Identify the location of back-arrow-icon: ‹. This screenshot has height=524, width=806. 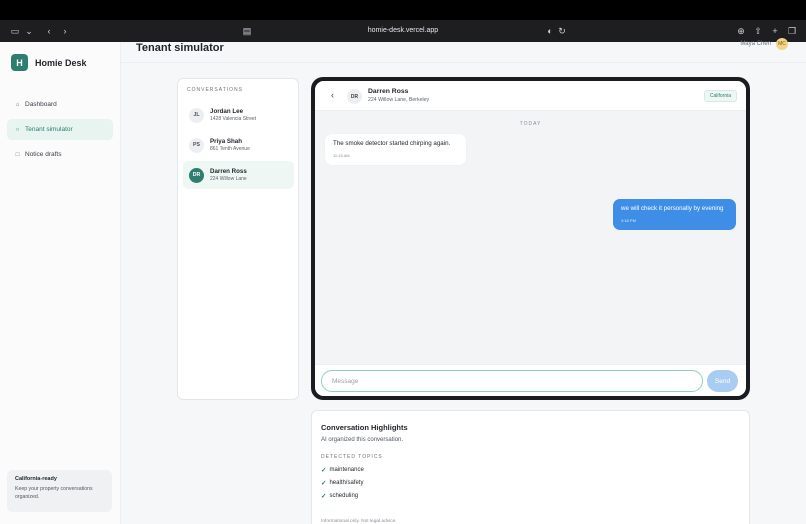
(49, 31).